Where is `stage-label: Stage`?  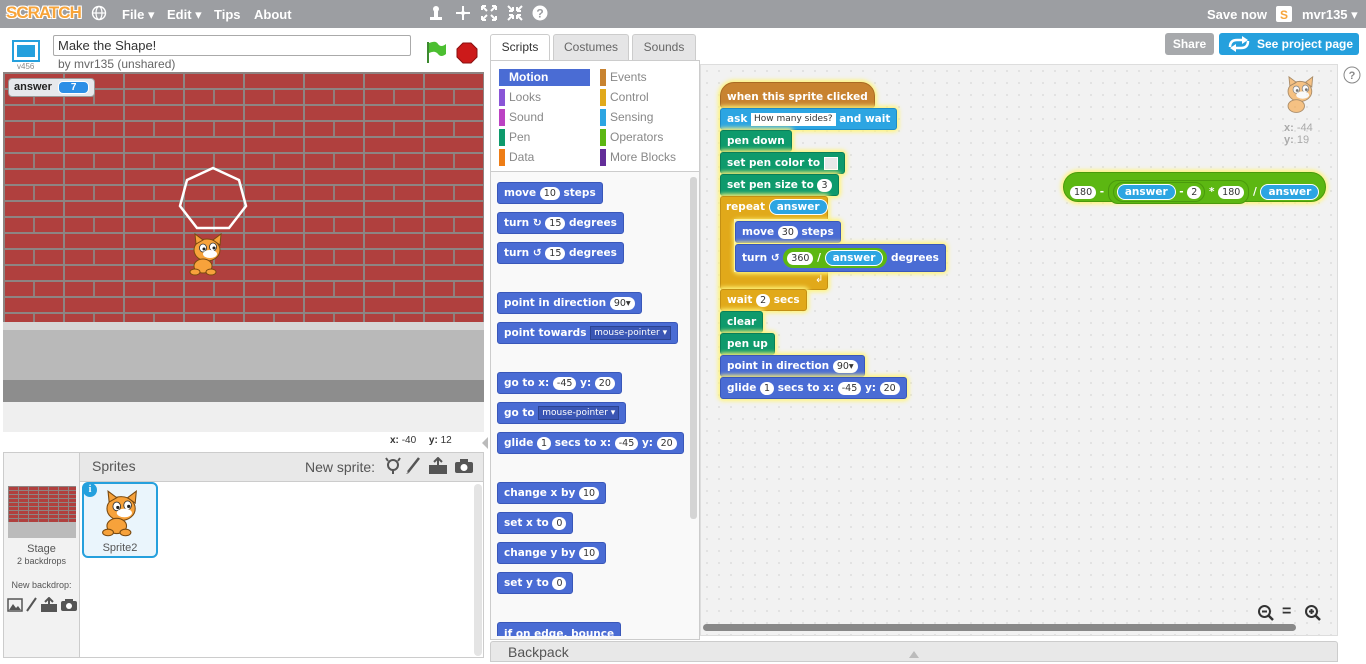 stage-label: Stage is located at coordinates (41, 549).